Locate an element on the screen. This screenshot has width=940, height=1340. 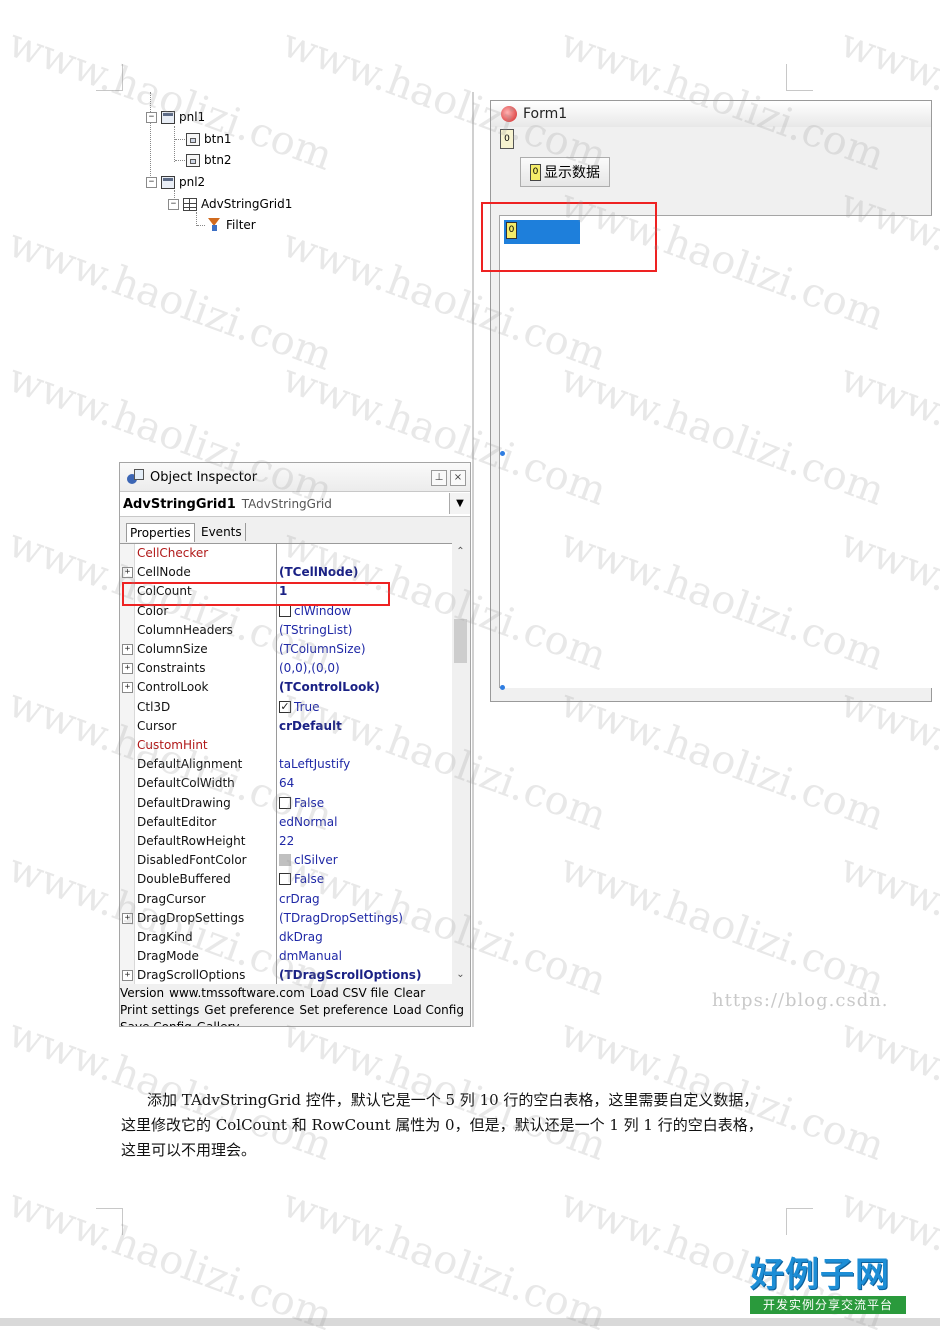
property-value: edNormal is located at coordinates (308, 822).